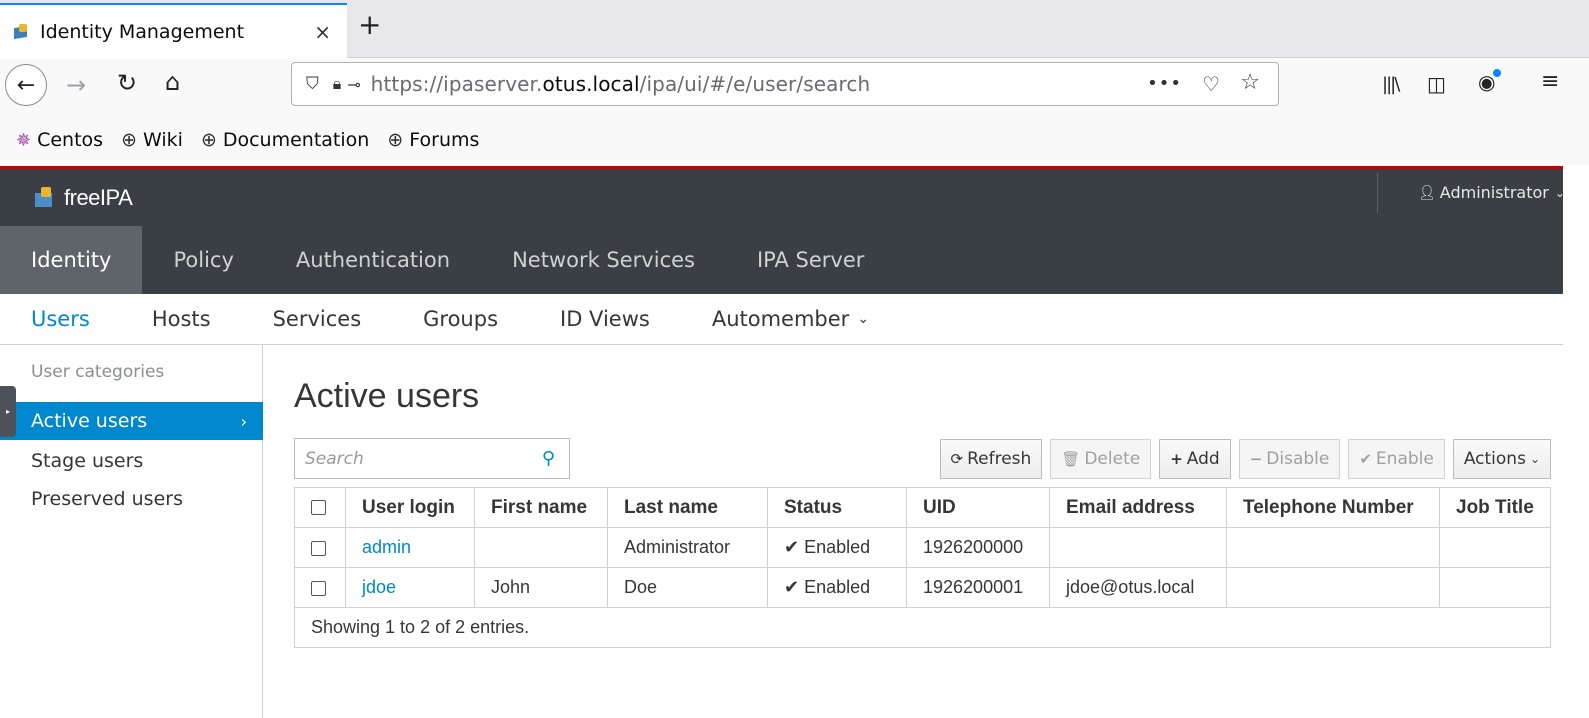 The image size is (1589, 718). Describe the element at coordinates (89, 421) in the screenshot. I see `sidebar-item-label: Active users` at that location.